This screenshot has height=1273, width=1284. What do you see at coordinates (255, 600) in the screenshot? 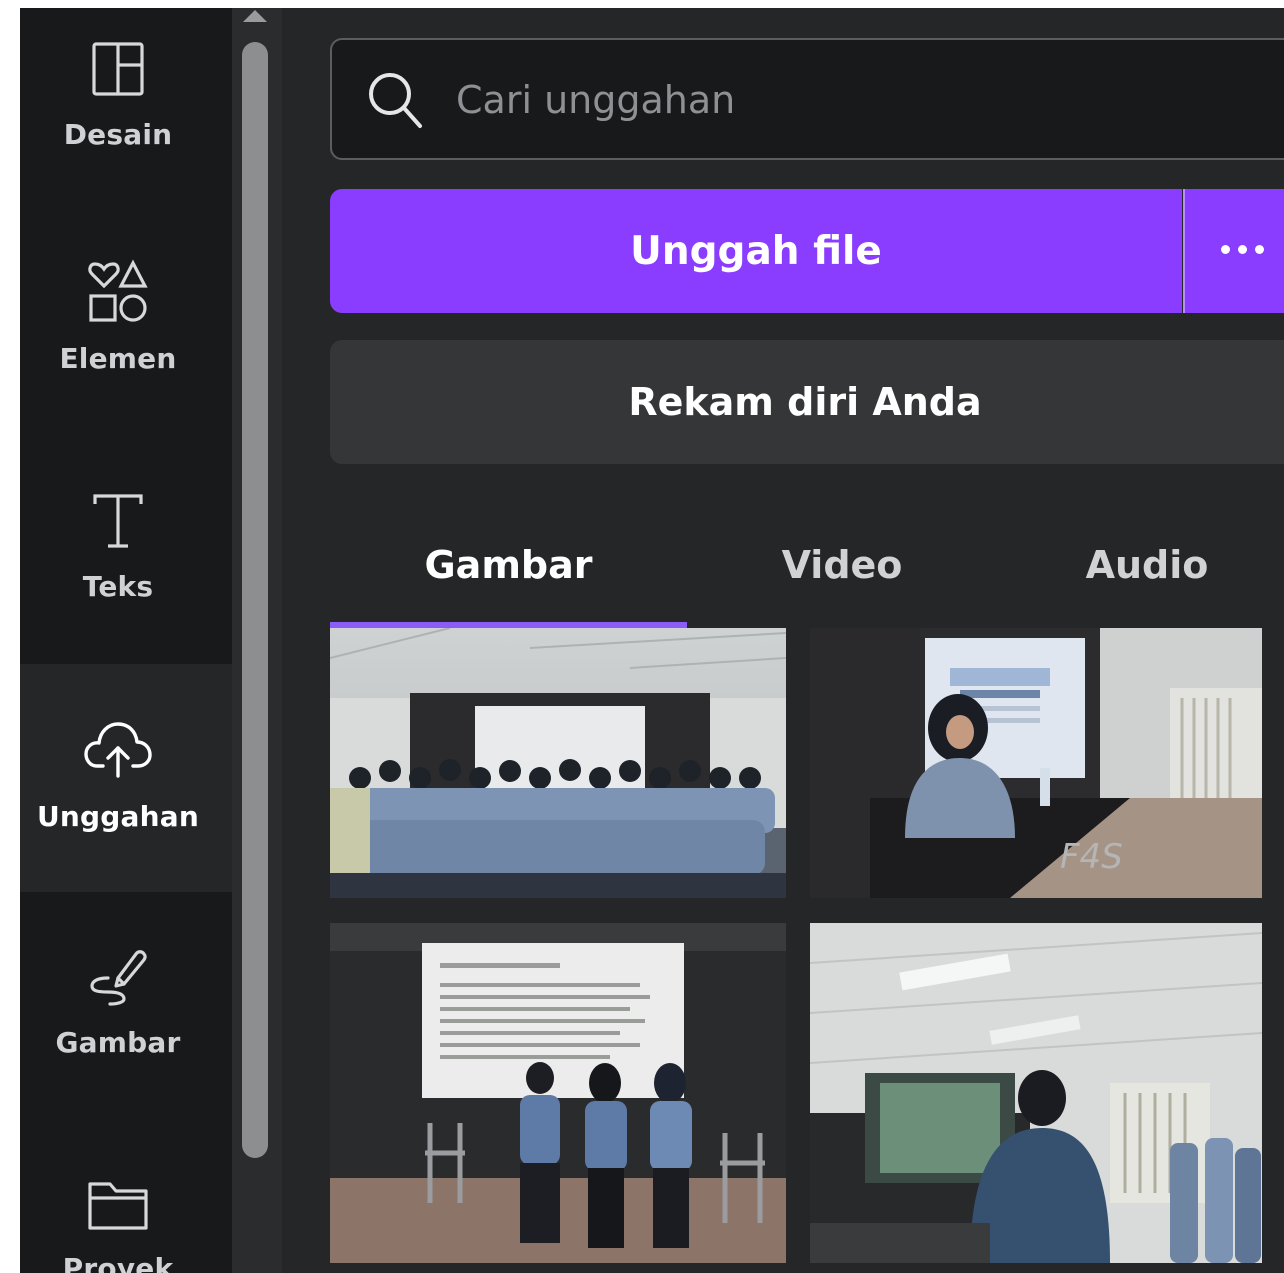
I see `scrollbar-thumb` at bounding box center [255, 600].